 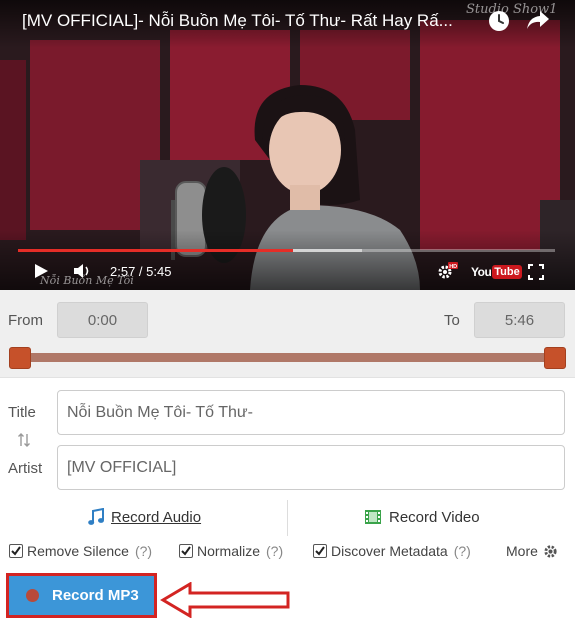 I want to click on discover-metadata-option: Discover Metadata (?), so click(x=392, y=551).